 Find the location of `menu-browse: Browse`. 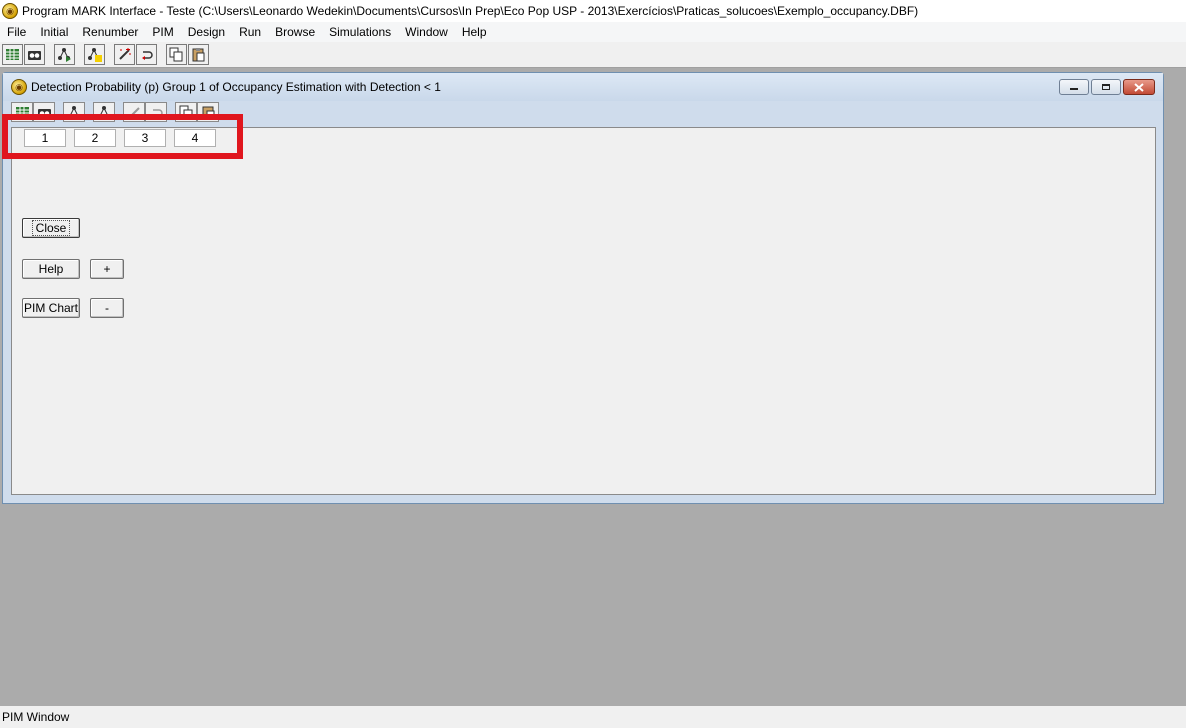

menu-browse: Browse is located at coordinates (295, 32).